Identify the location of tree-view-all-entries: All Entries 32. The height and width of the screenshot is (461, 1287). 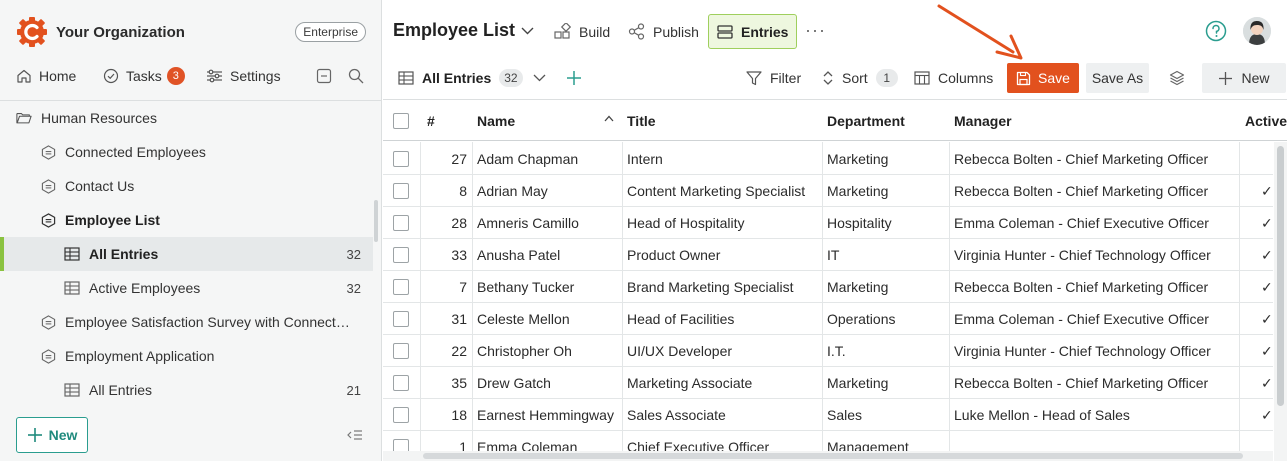
(186, 254).